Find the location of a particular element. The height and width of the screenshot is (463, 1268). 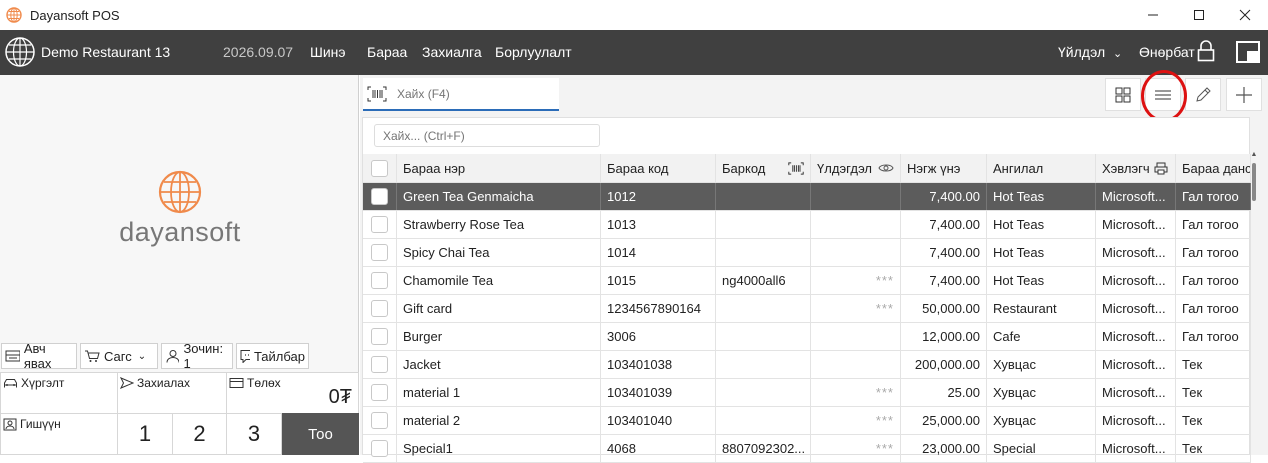

col-stock: Үлдэгдэл is located at coordinates (856, 168).